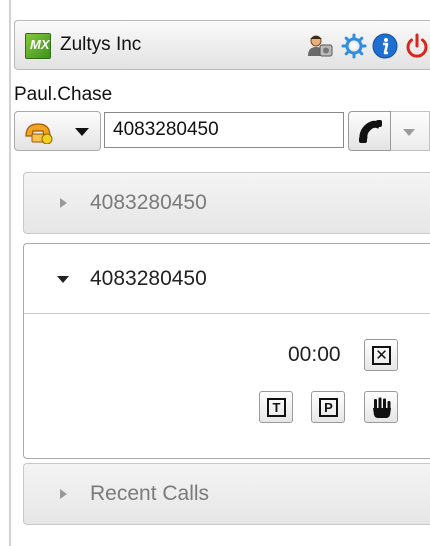  I want to click on call-panel-collapsed: 4083280450, so click(226, 203).